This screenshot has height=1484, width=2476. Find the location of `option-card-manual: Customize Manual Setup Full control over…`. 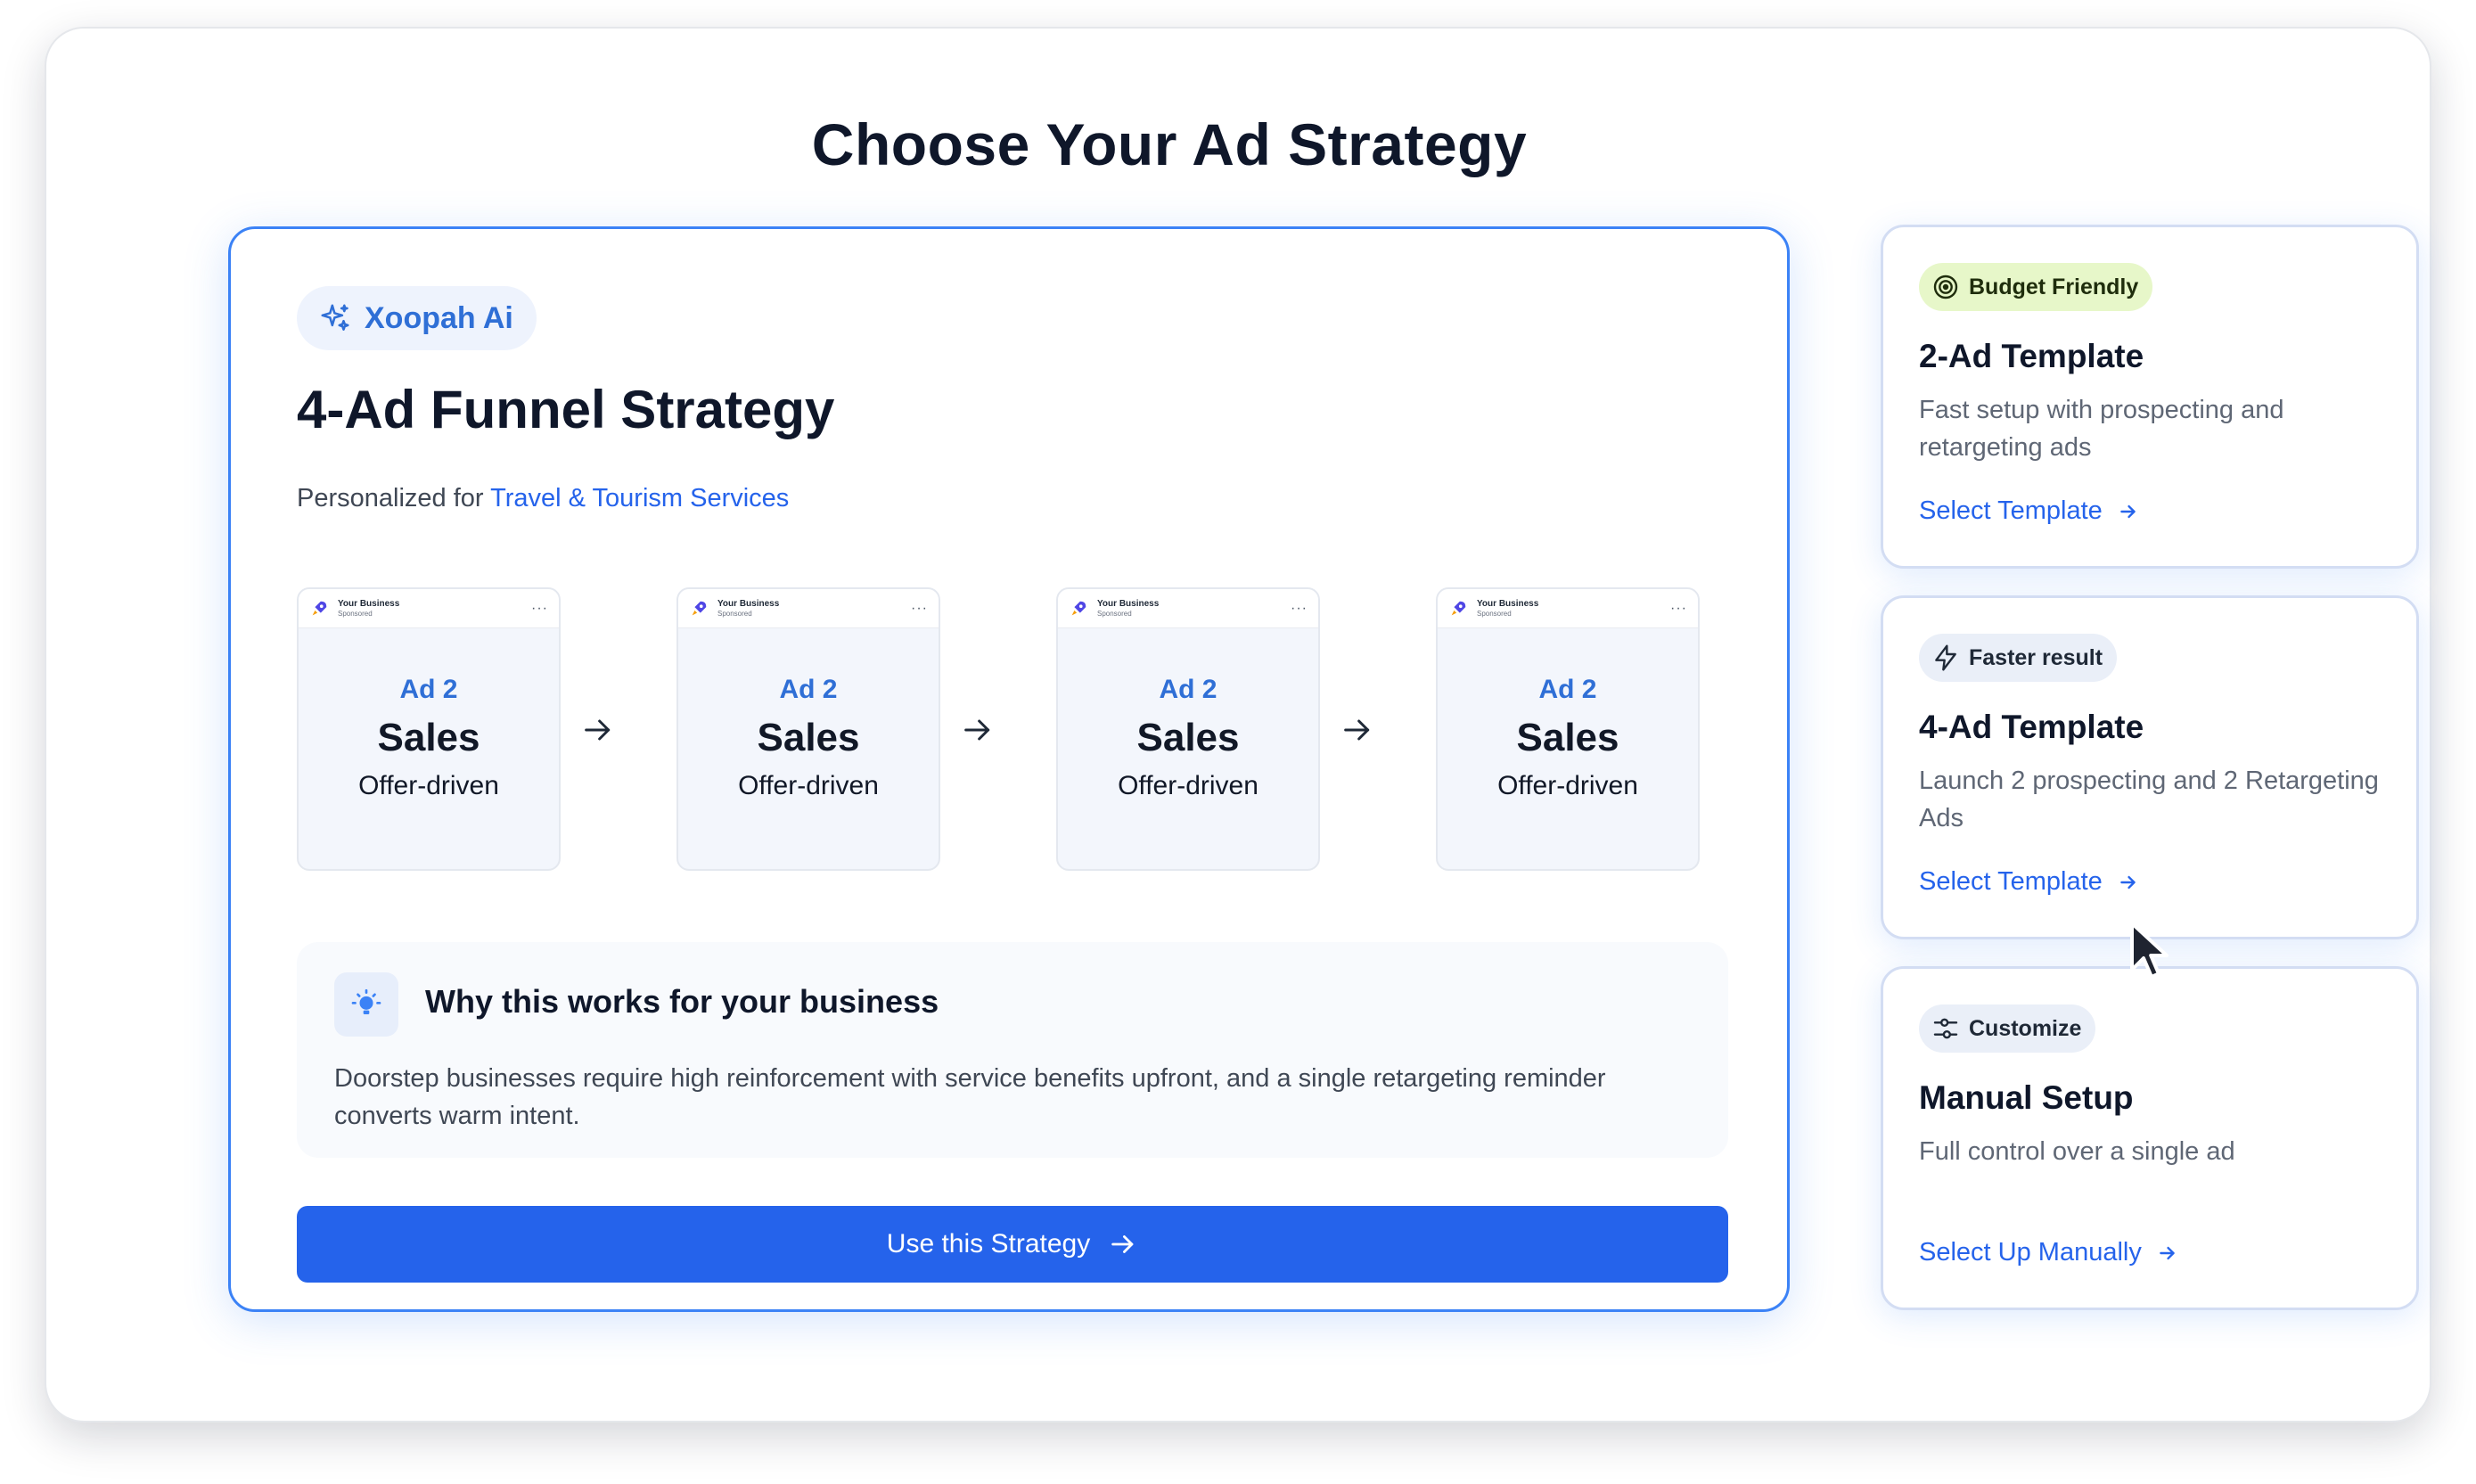

option-card-manual: Customize Manual Setup Full control over… is located at coordinates (2150, 1138).